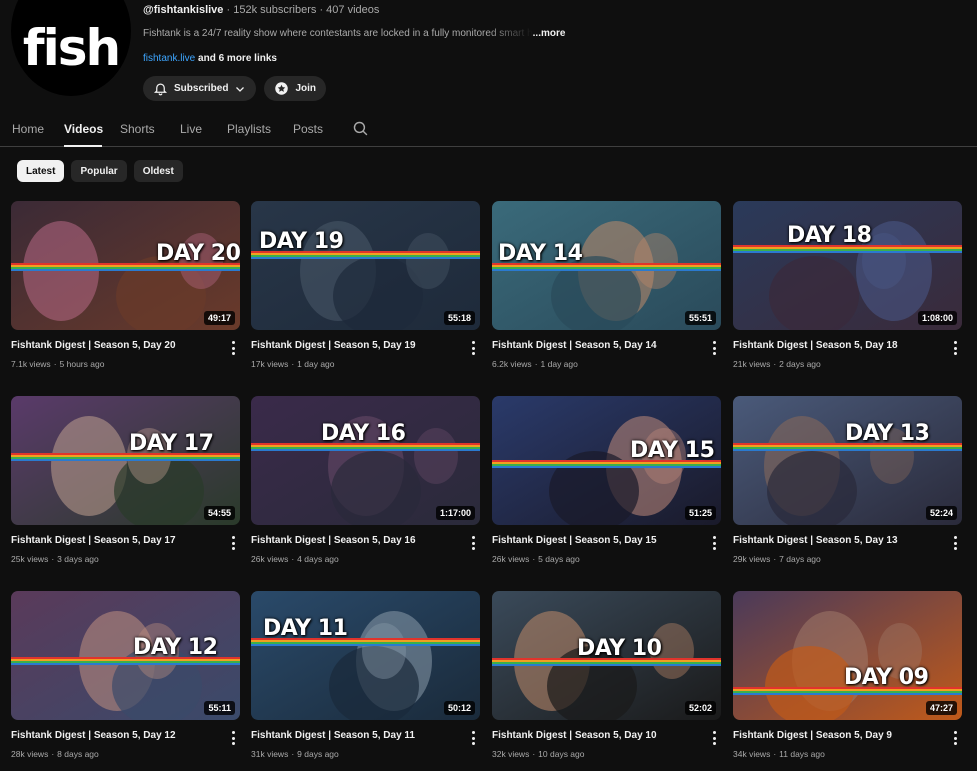  I want to click on channel-link: fishtank.live, so click(169, 58).